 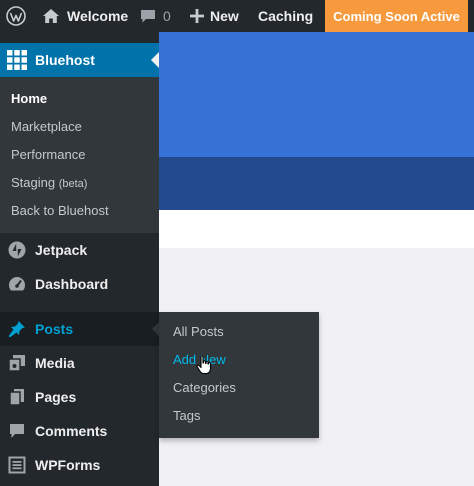 I want to click on jetpack-icon, so click(x=17, y=250).